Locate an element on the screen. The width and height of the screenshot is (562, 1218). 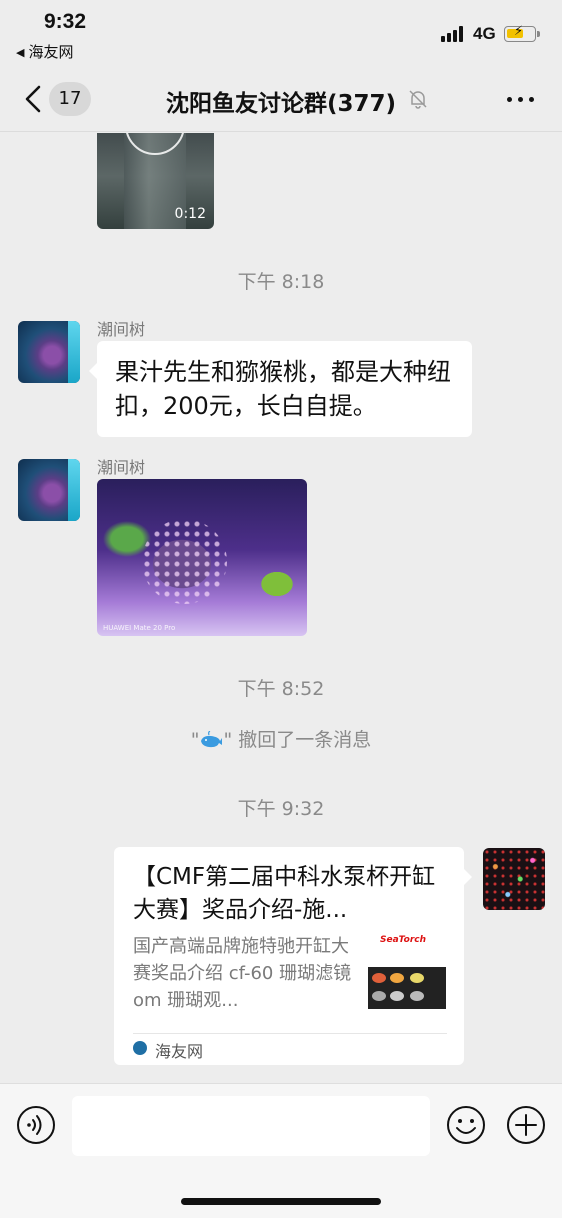
video-duration: 0:12 is located at coordinates (190, 214).